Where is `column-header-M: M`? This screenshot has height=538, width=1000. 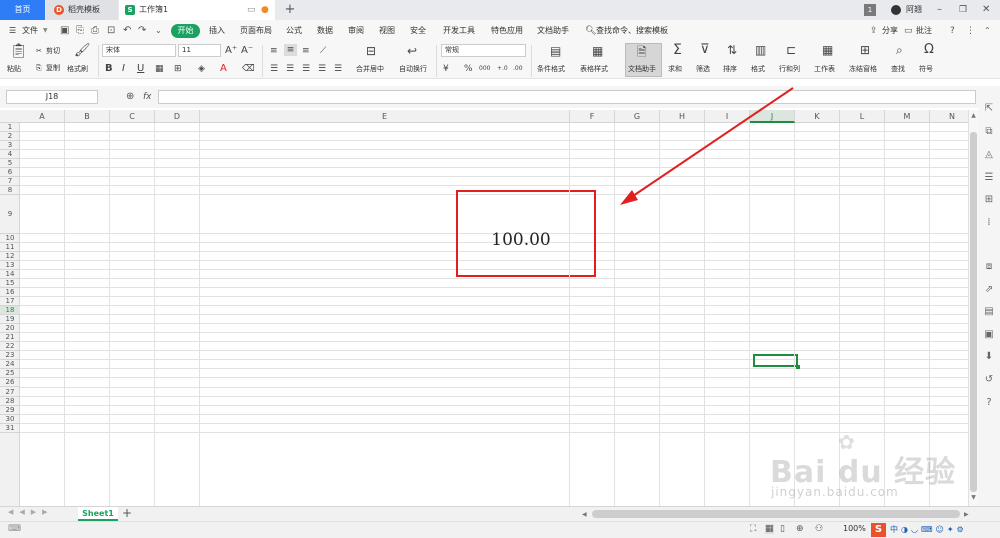 column-header-M: M is located at coordinates (907, 116).